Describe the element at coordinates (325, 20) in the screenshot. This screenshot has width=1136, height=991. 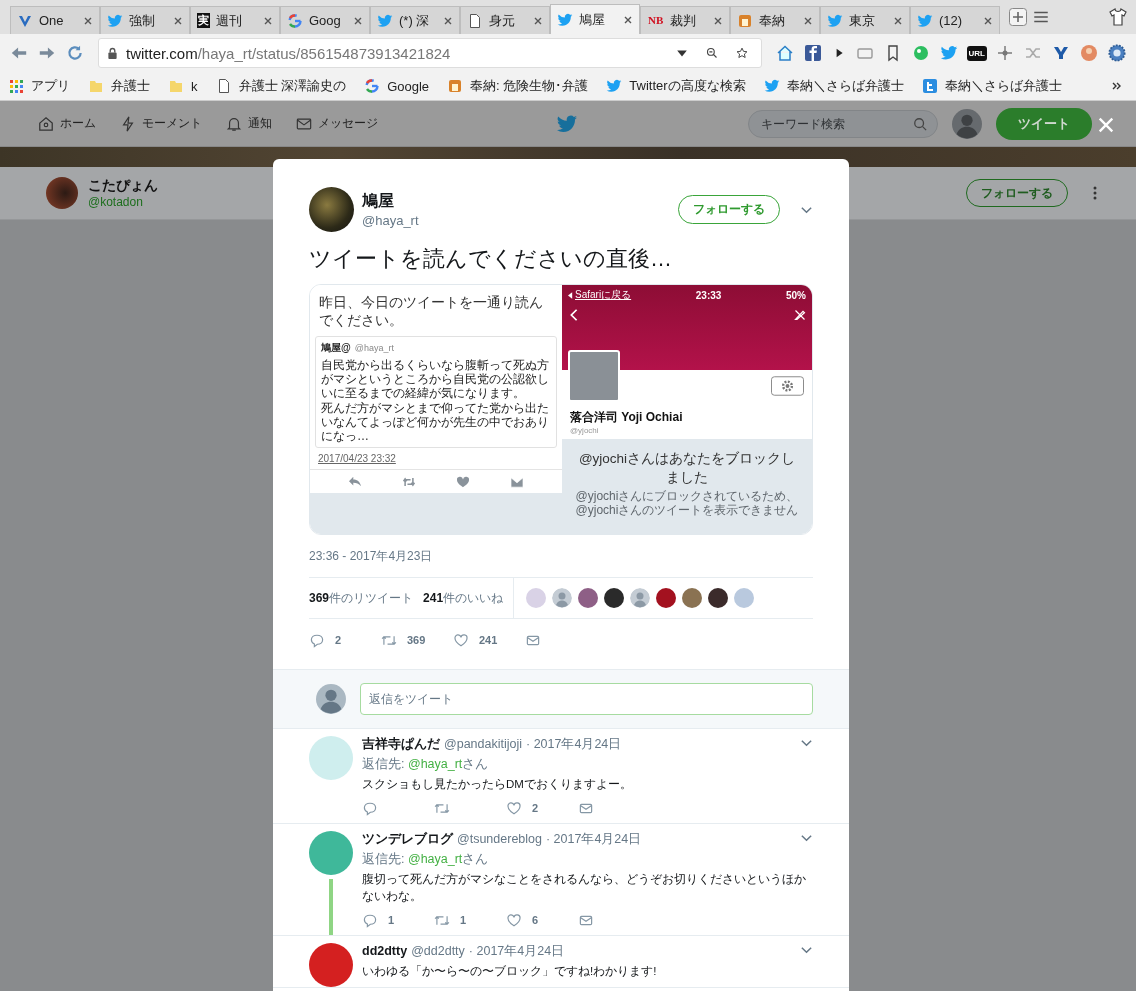
I see `browser-tab: Goog` at that location.